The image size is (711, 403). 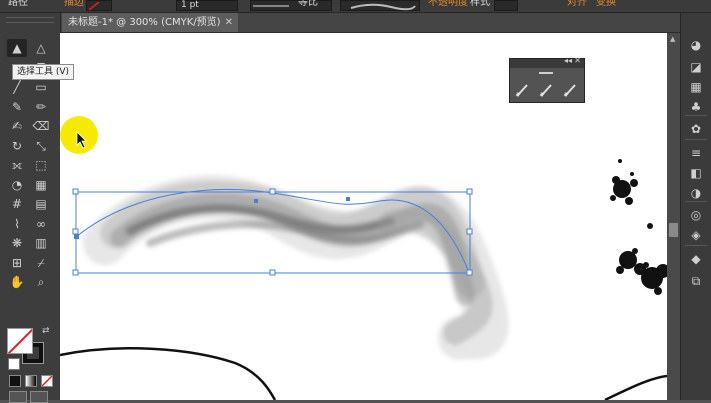 What do you see at coordinates (41, 146) in the screenshot?
I see `scale-tool: ⤡` at bounding box center [41, 146].